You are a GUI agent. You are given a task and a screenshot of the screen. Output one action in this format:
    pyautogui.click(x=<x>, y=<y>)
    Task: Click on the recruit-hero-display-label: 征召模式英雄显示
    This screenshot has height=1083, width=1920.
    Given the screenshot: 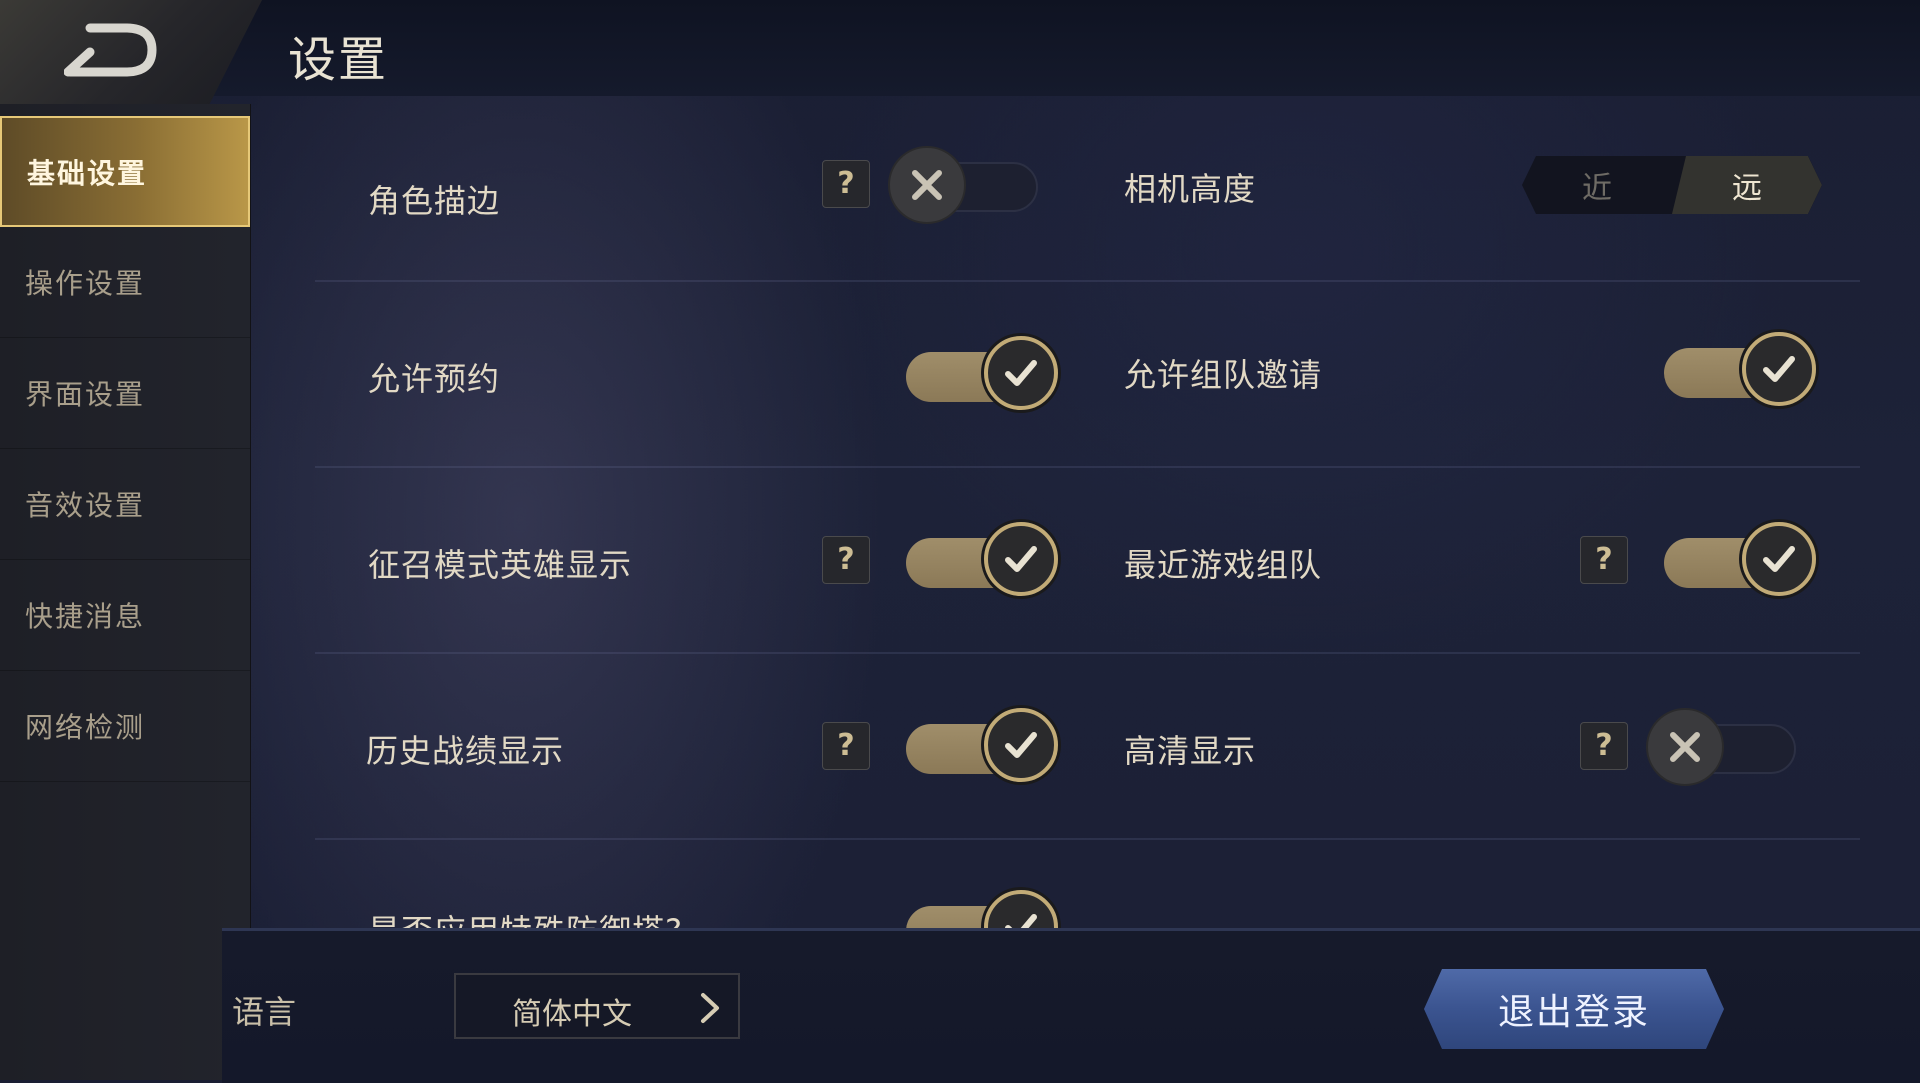 What is the action you would take?
    pyautogui.click(x=500, y=565)
    